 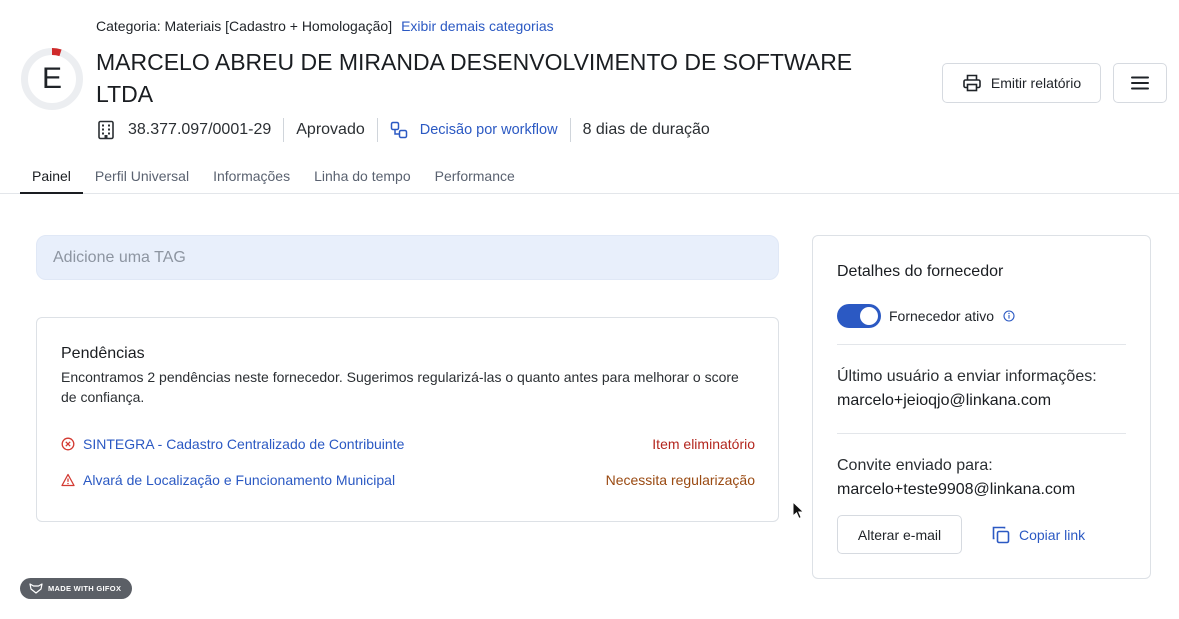 I want to click on gifox-watermark: MADE WITH GIFOX, so click(x=76, y=588).